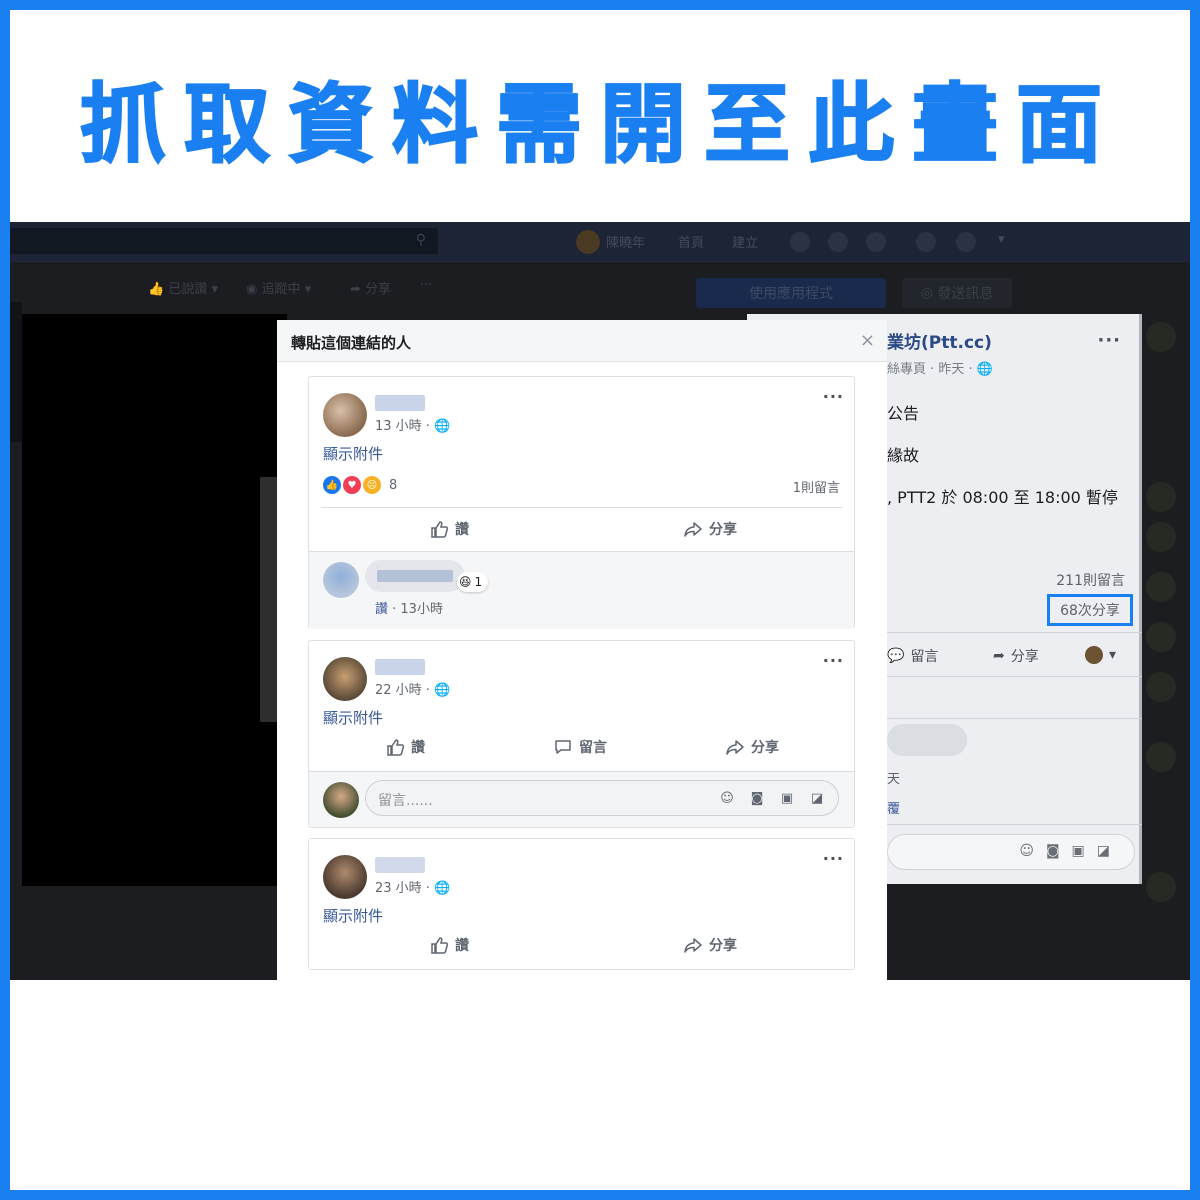 The image size is (1200, 1200). Describe the element at coordinates (581, 904) in the screenshot. I see `shared-post: 23 小時 · 🌐 ··· 顯示附件 讚 分享` at that location.